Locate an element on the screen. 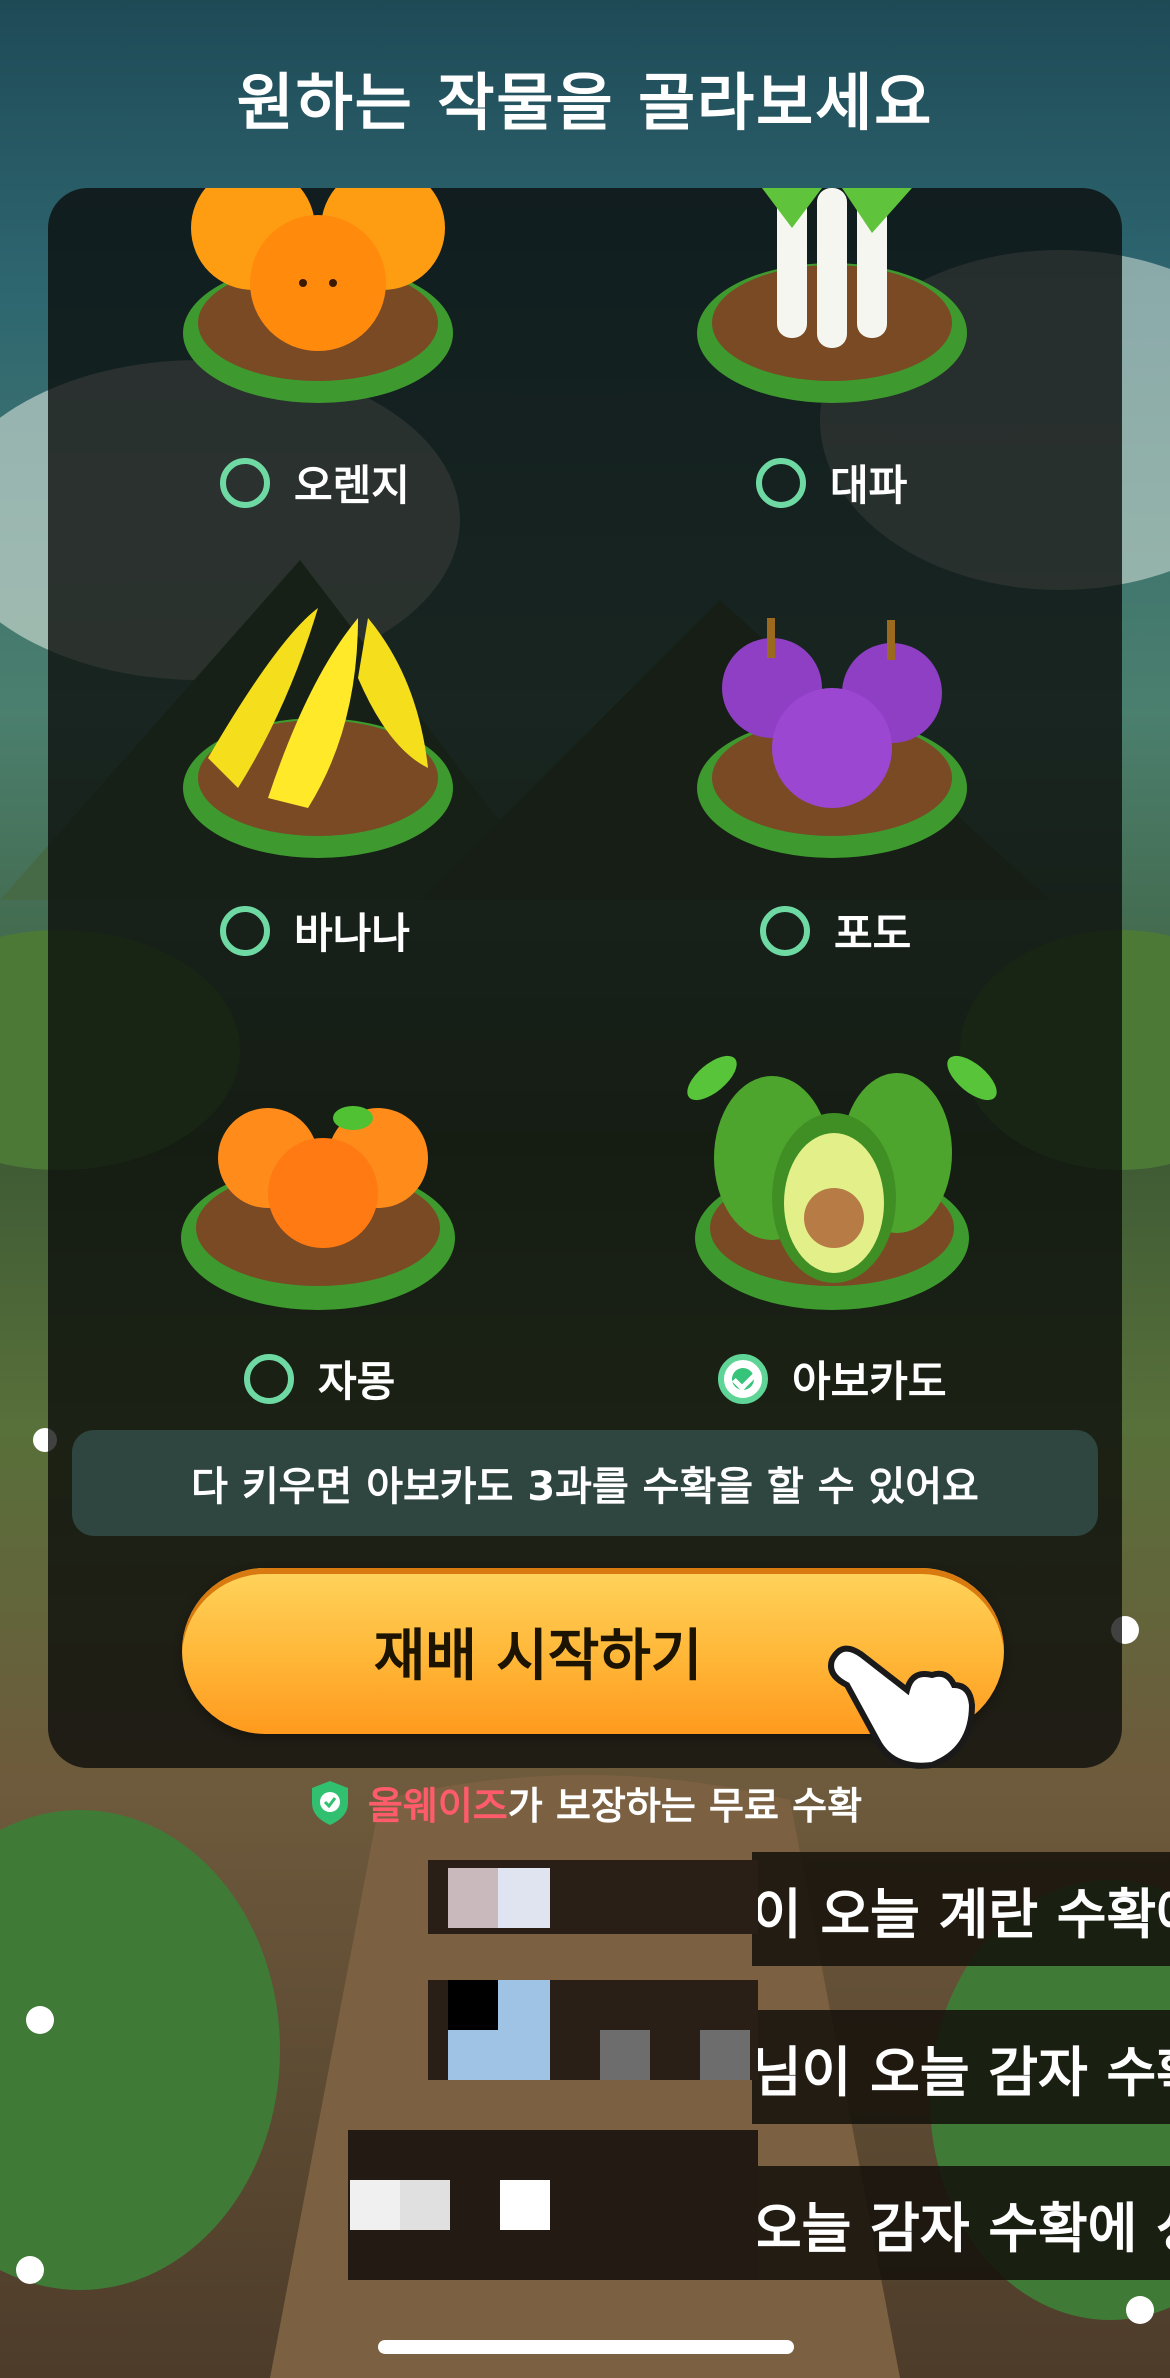 The width and height of the screenshot is (1170, 2378). option-banana: 바나나 is located at coordinates (315, 930).